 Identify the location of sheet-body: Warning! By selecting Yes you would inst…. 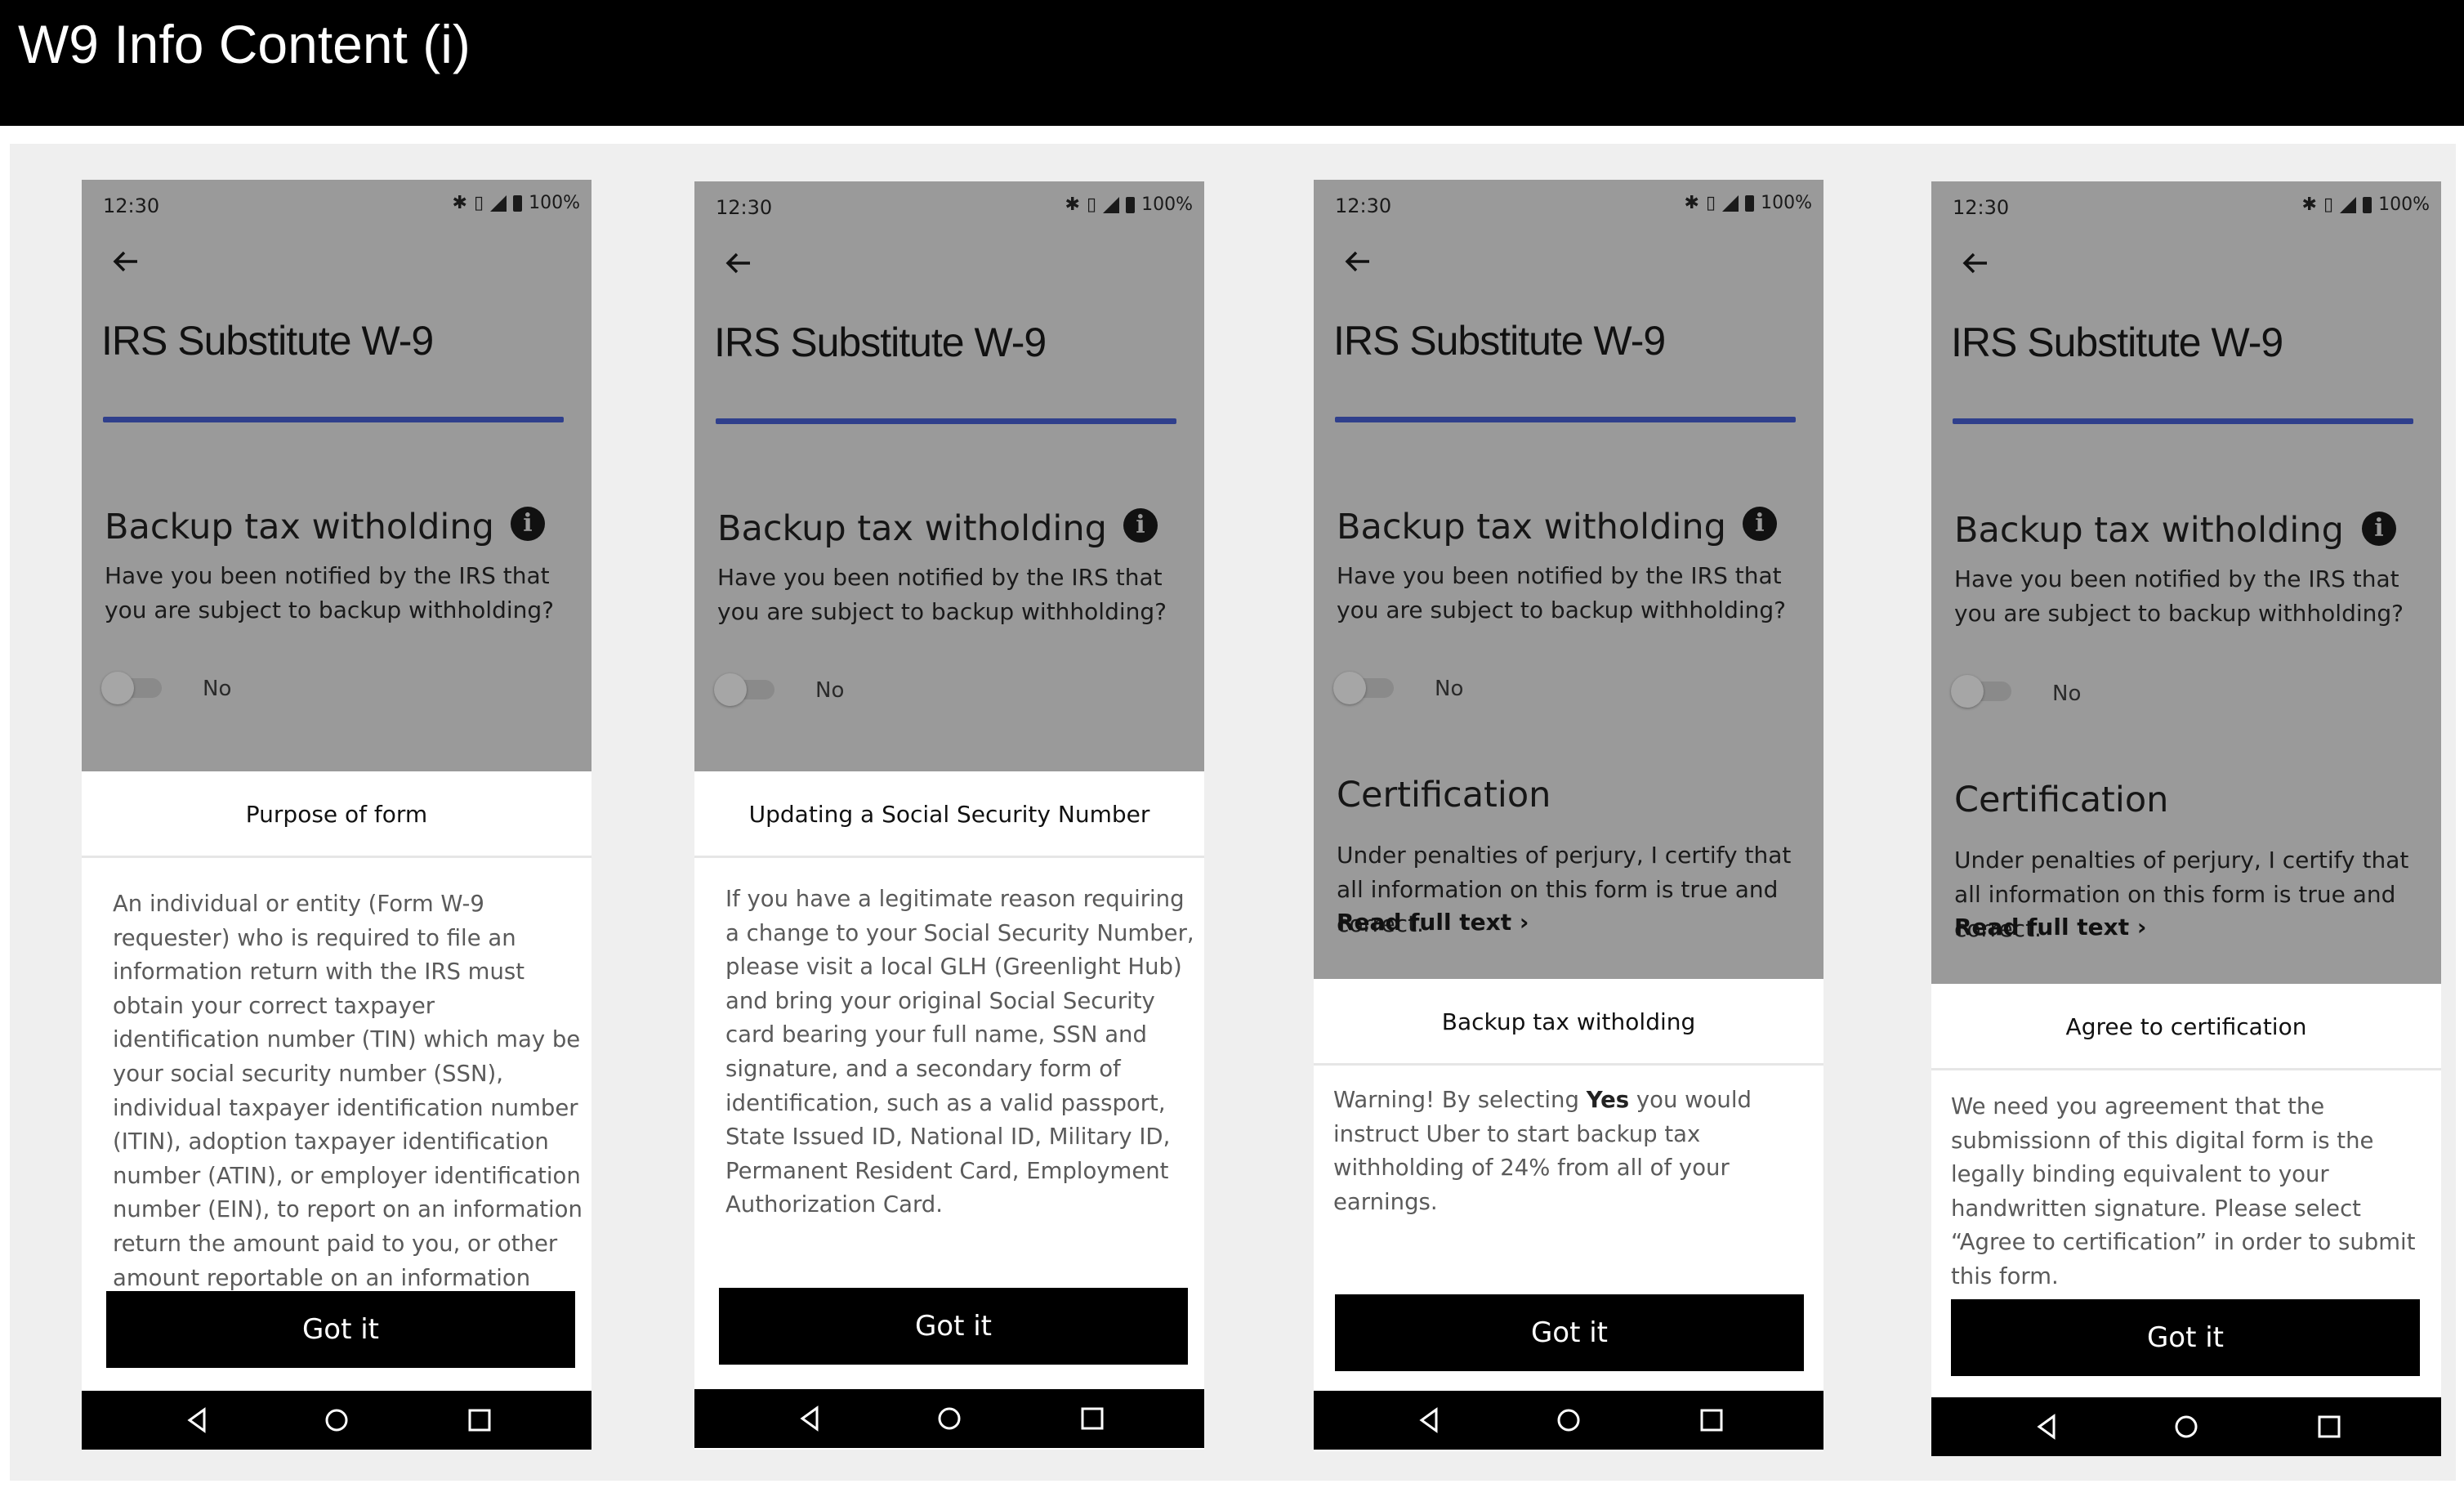
(1568, 1152).